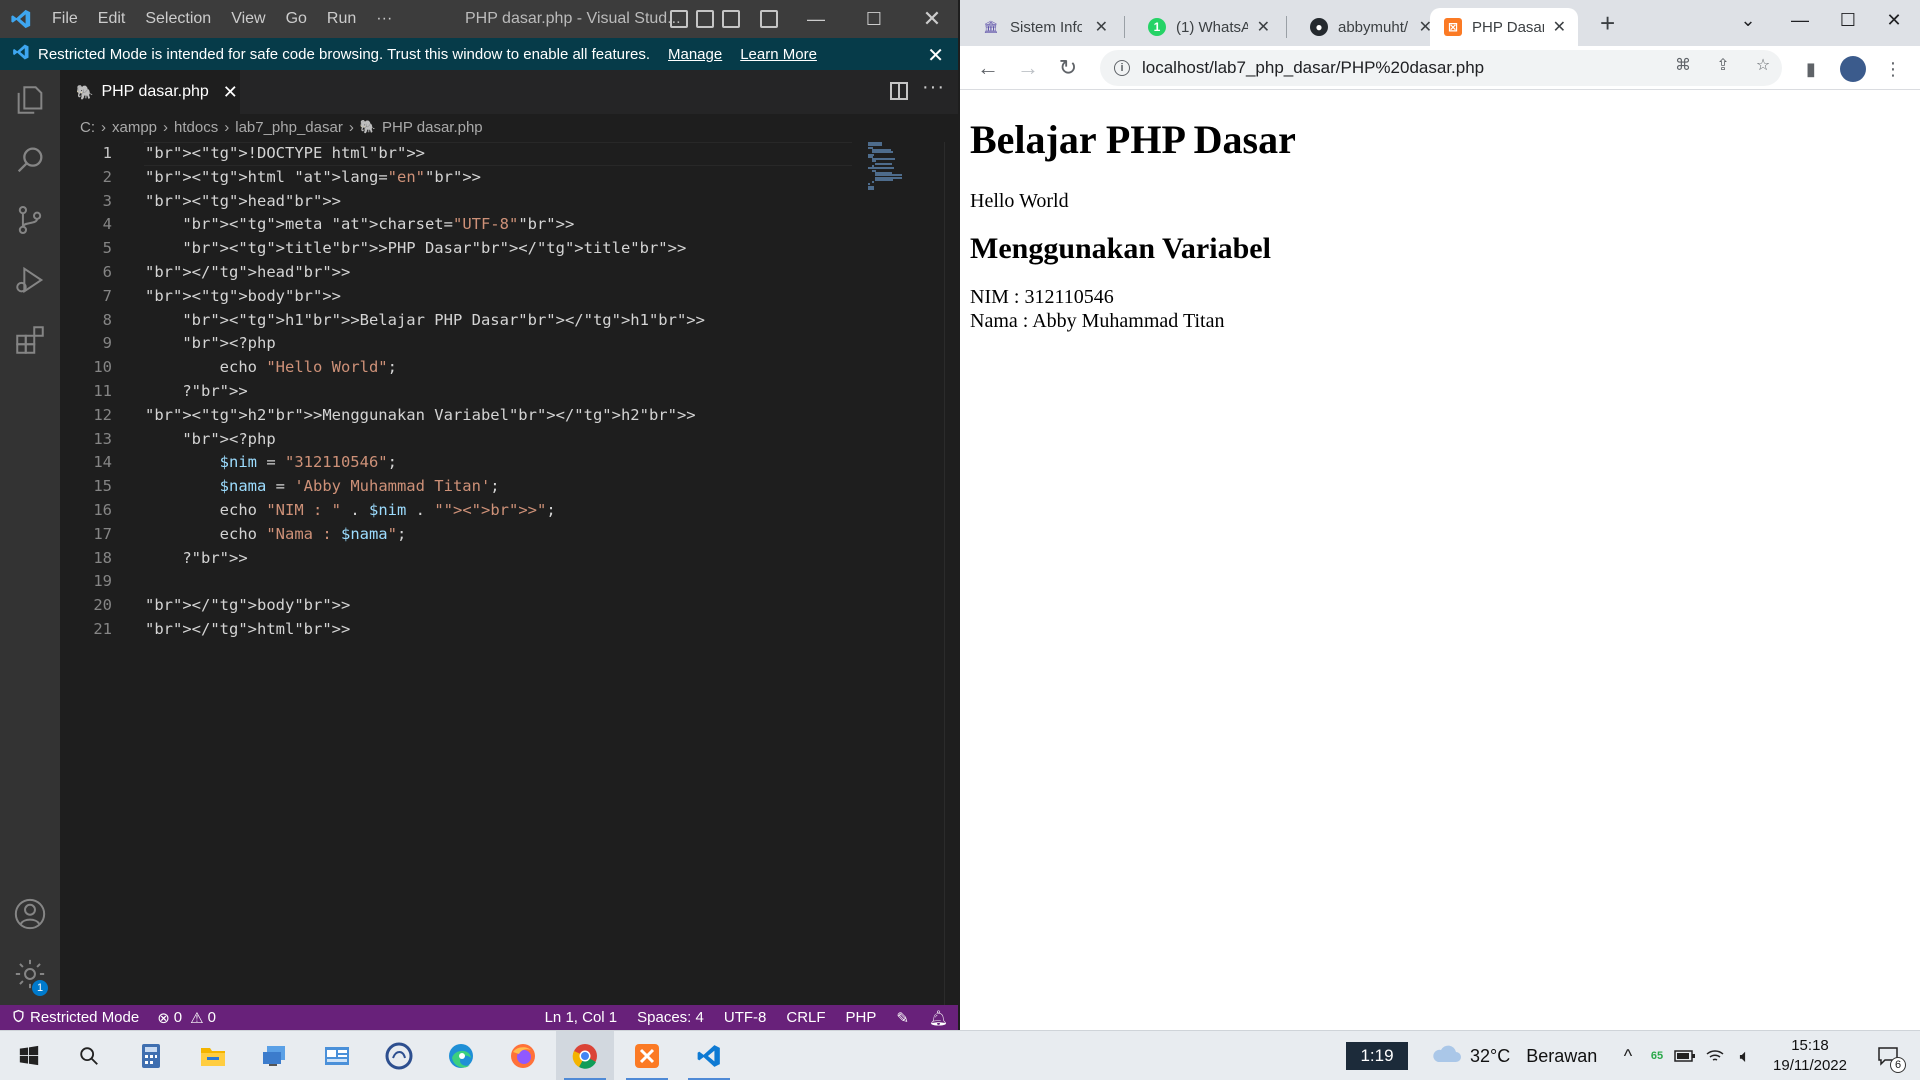  I want to click on code-line: 15 $nama = 'Abby Muhammad Titan';, so click(460, 487).